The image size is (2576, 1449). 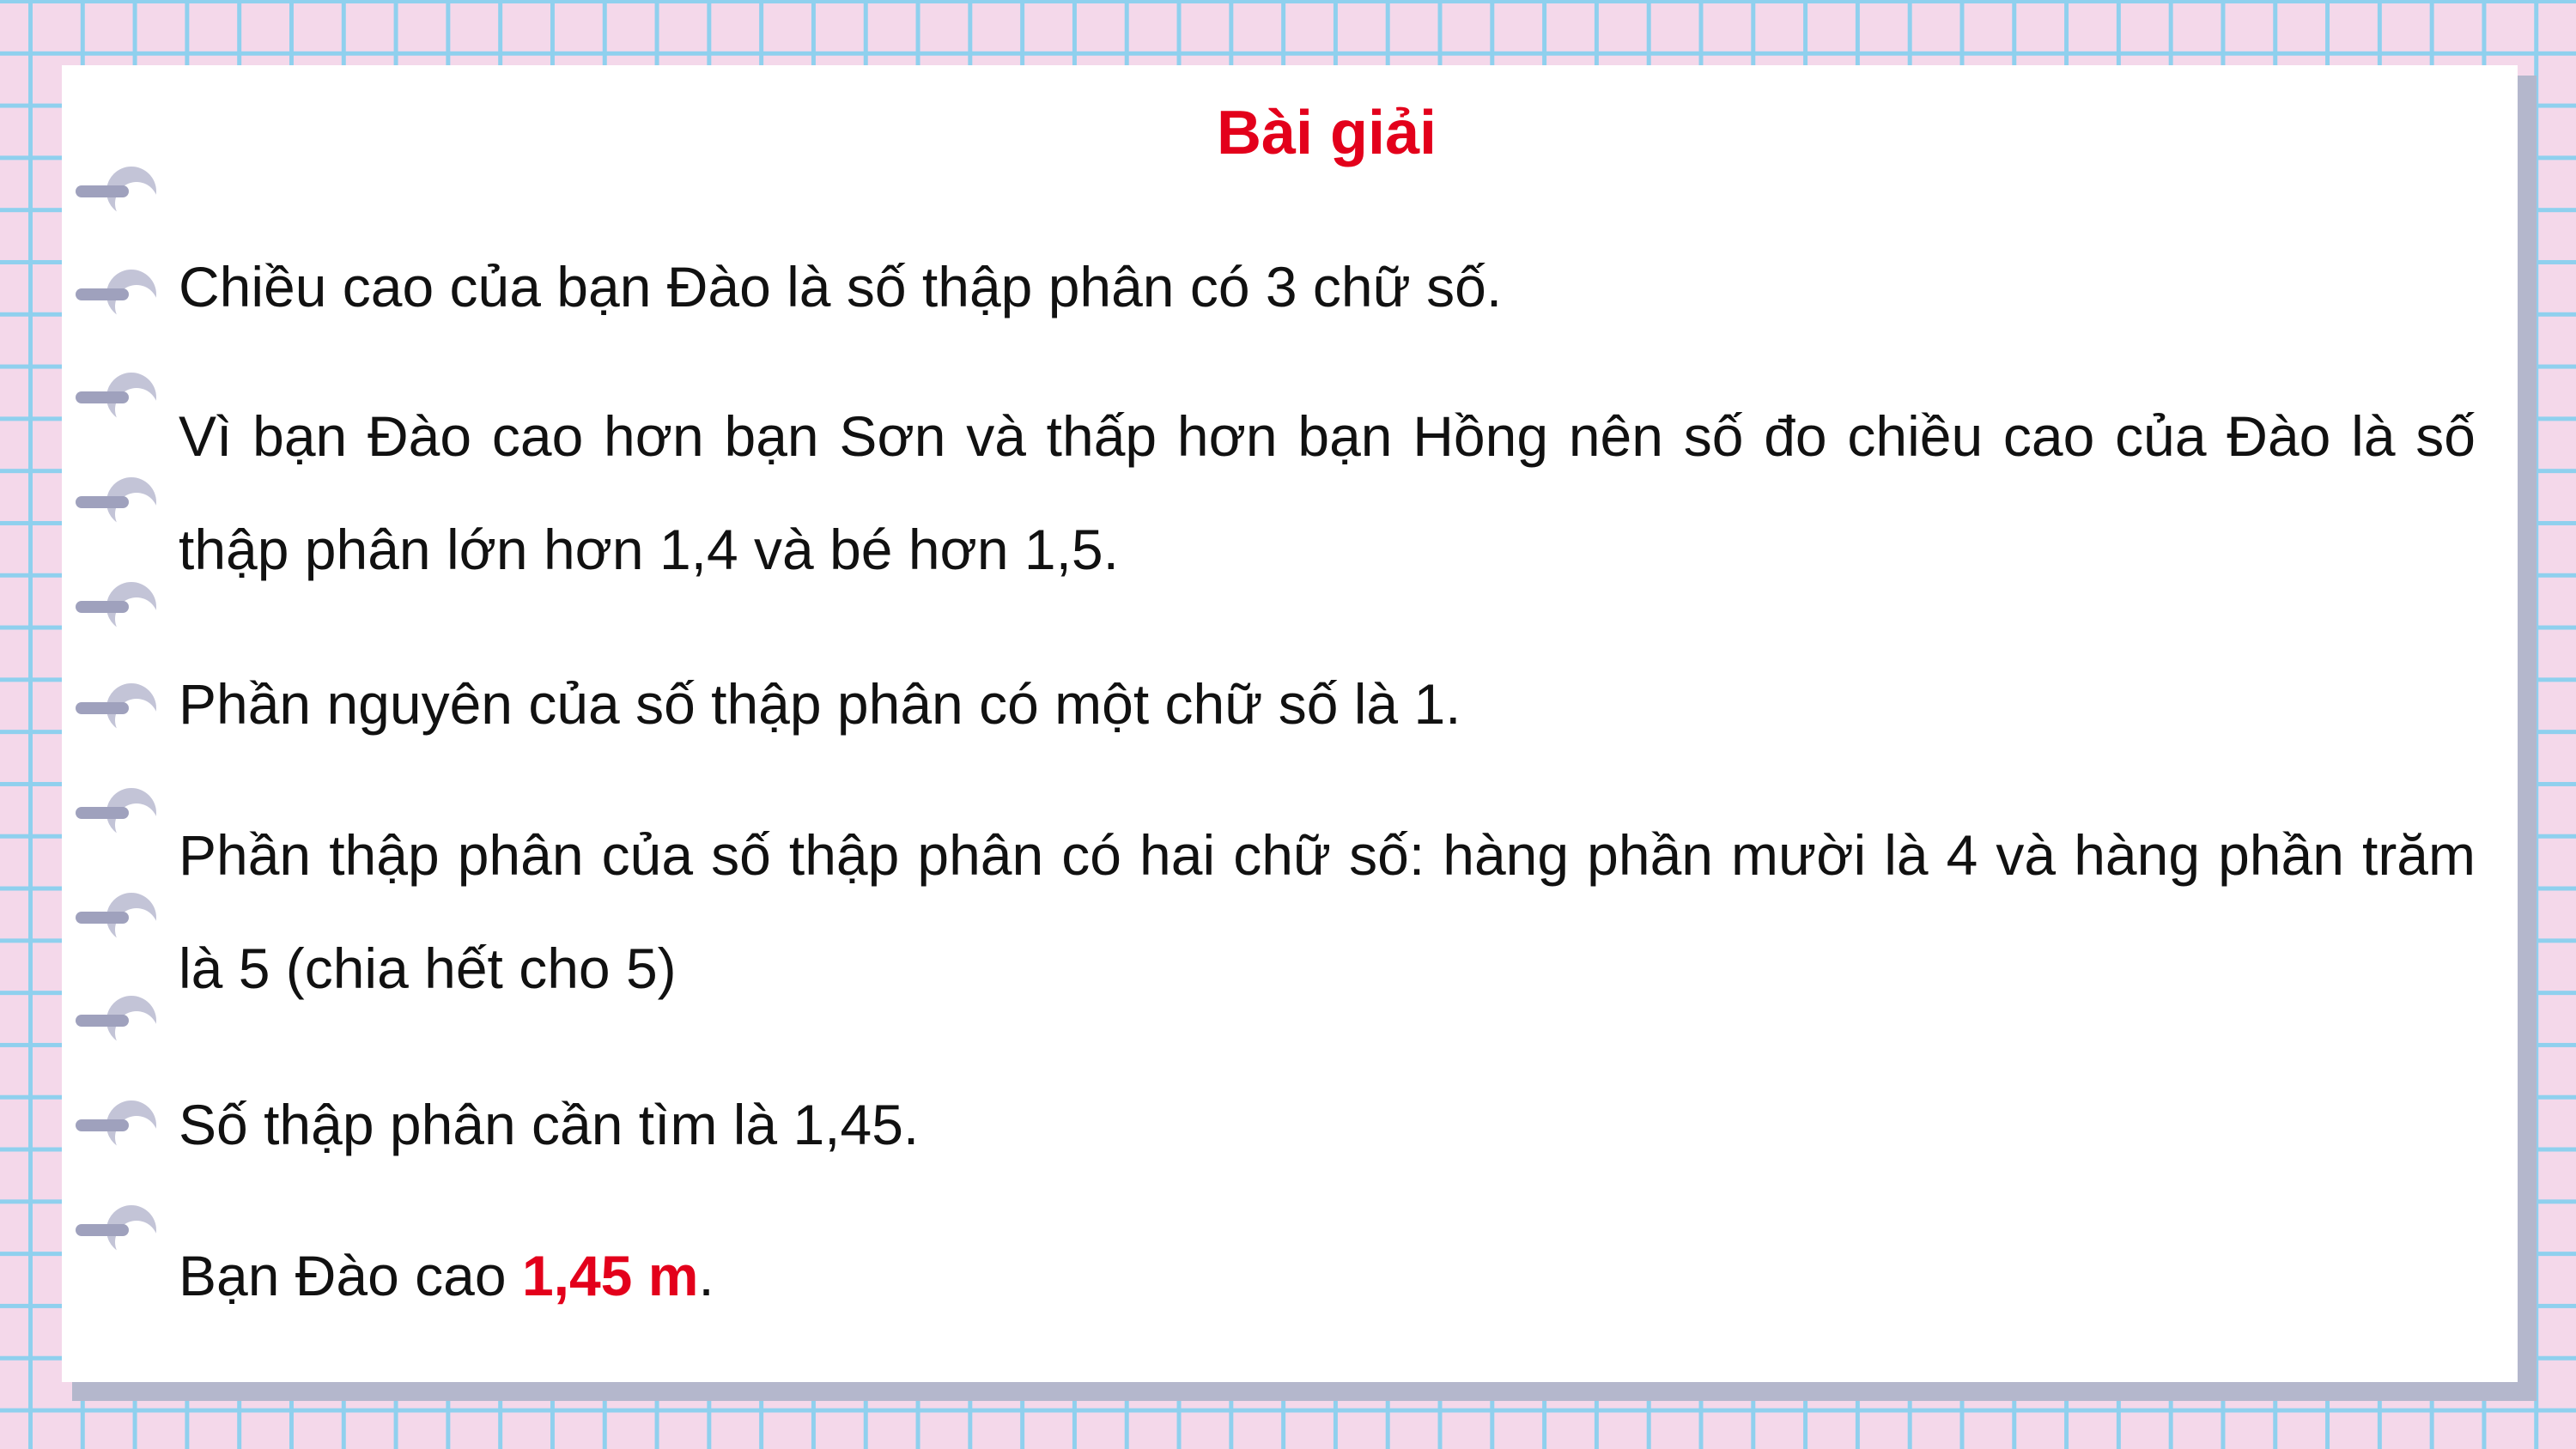 I want to click on solution-title: Bài giải, so click(x=1327, y=133).